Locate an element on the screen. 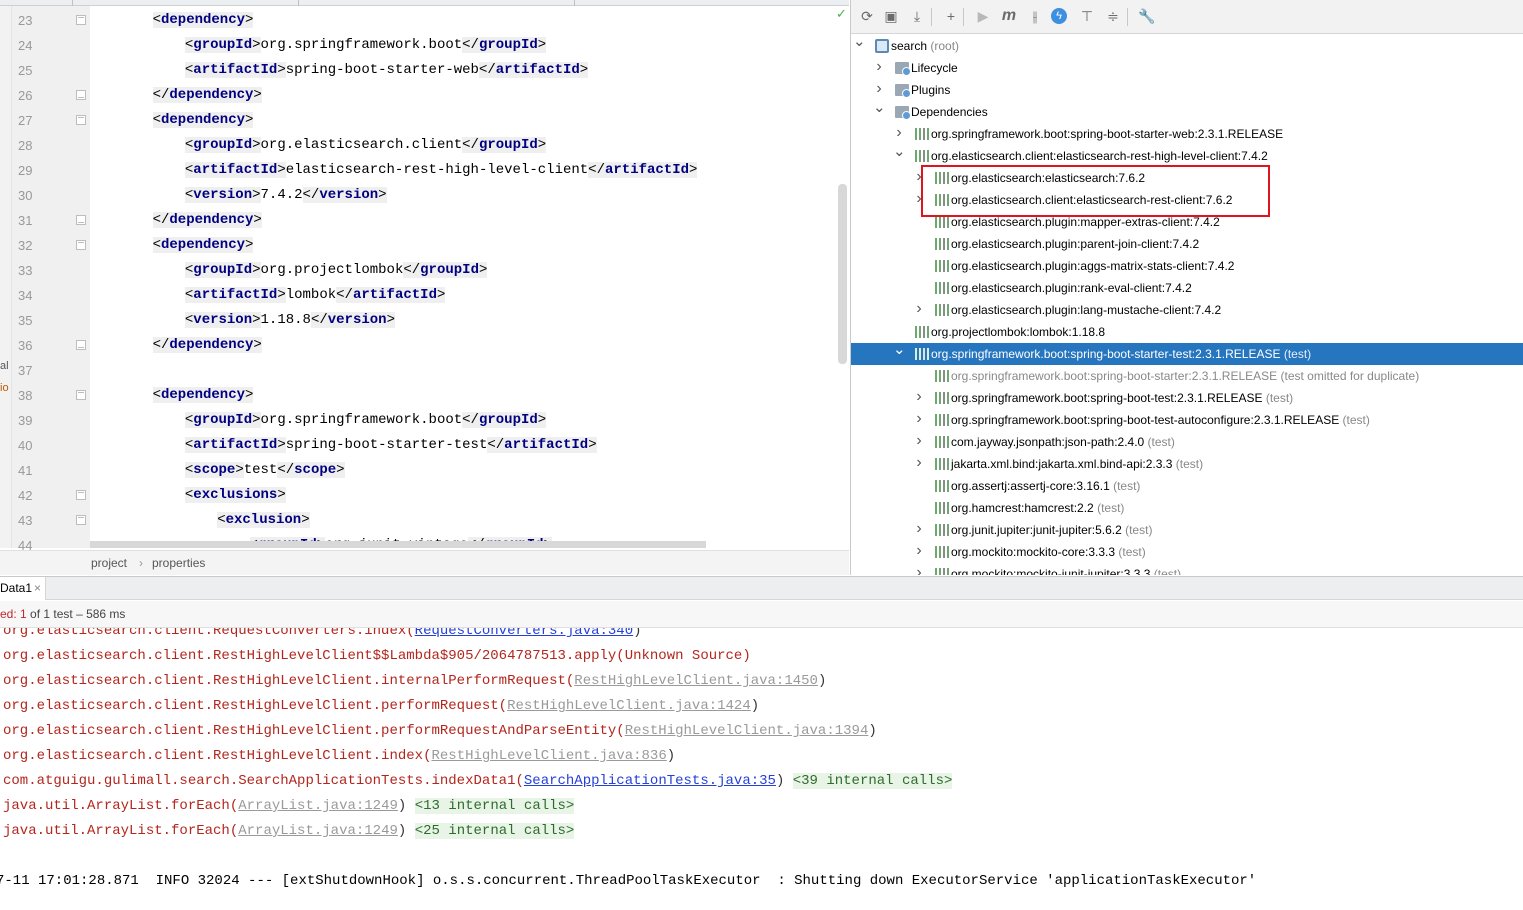 This screenshot has width=1523, height=910. source-link: RestHighLevelClient.java:1394 is located at coordinates (747, 731).